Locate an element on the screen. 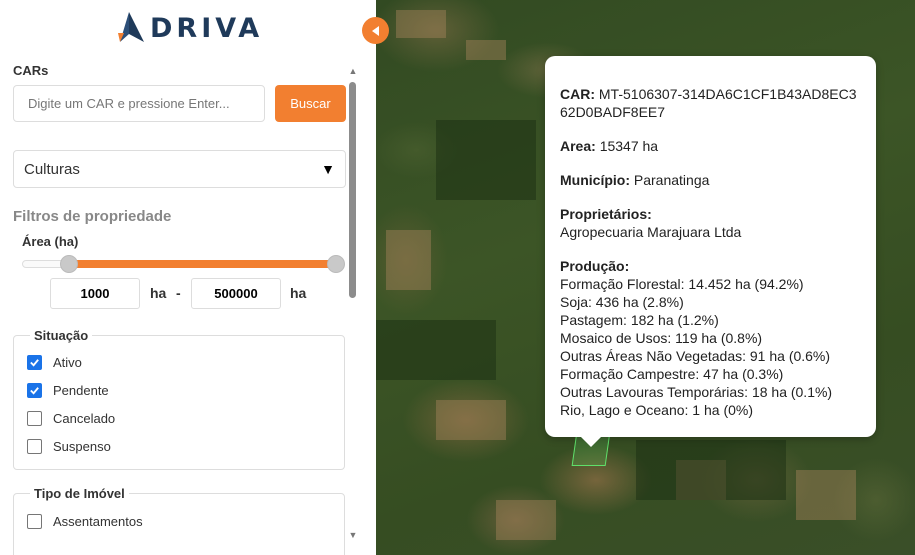 Image resolution: width=915 pixels, height=555 pixels. proprietarios-label: Proprietários: is located at coordinates (606, 214).